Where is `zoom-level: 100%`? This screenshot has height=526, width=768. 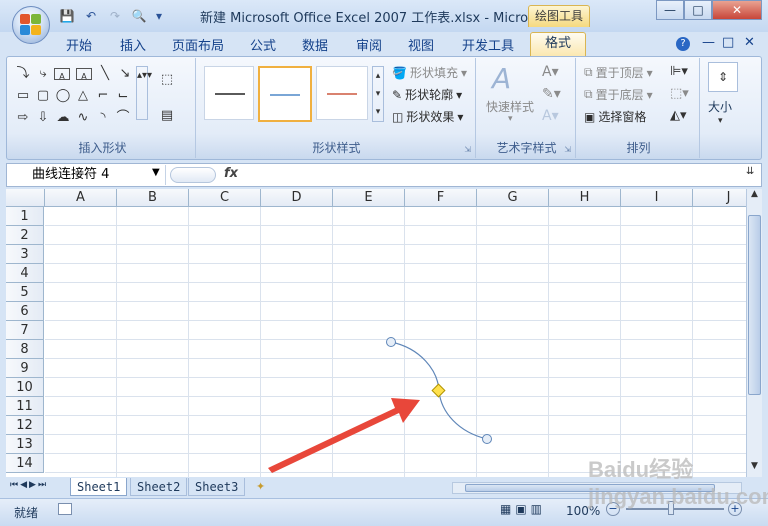
zoom-level: 100% is located at coordinates (583, 511).